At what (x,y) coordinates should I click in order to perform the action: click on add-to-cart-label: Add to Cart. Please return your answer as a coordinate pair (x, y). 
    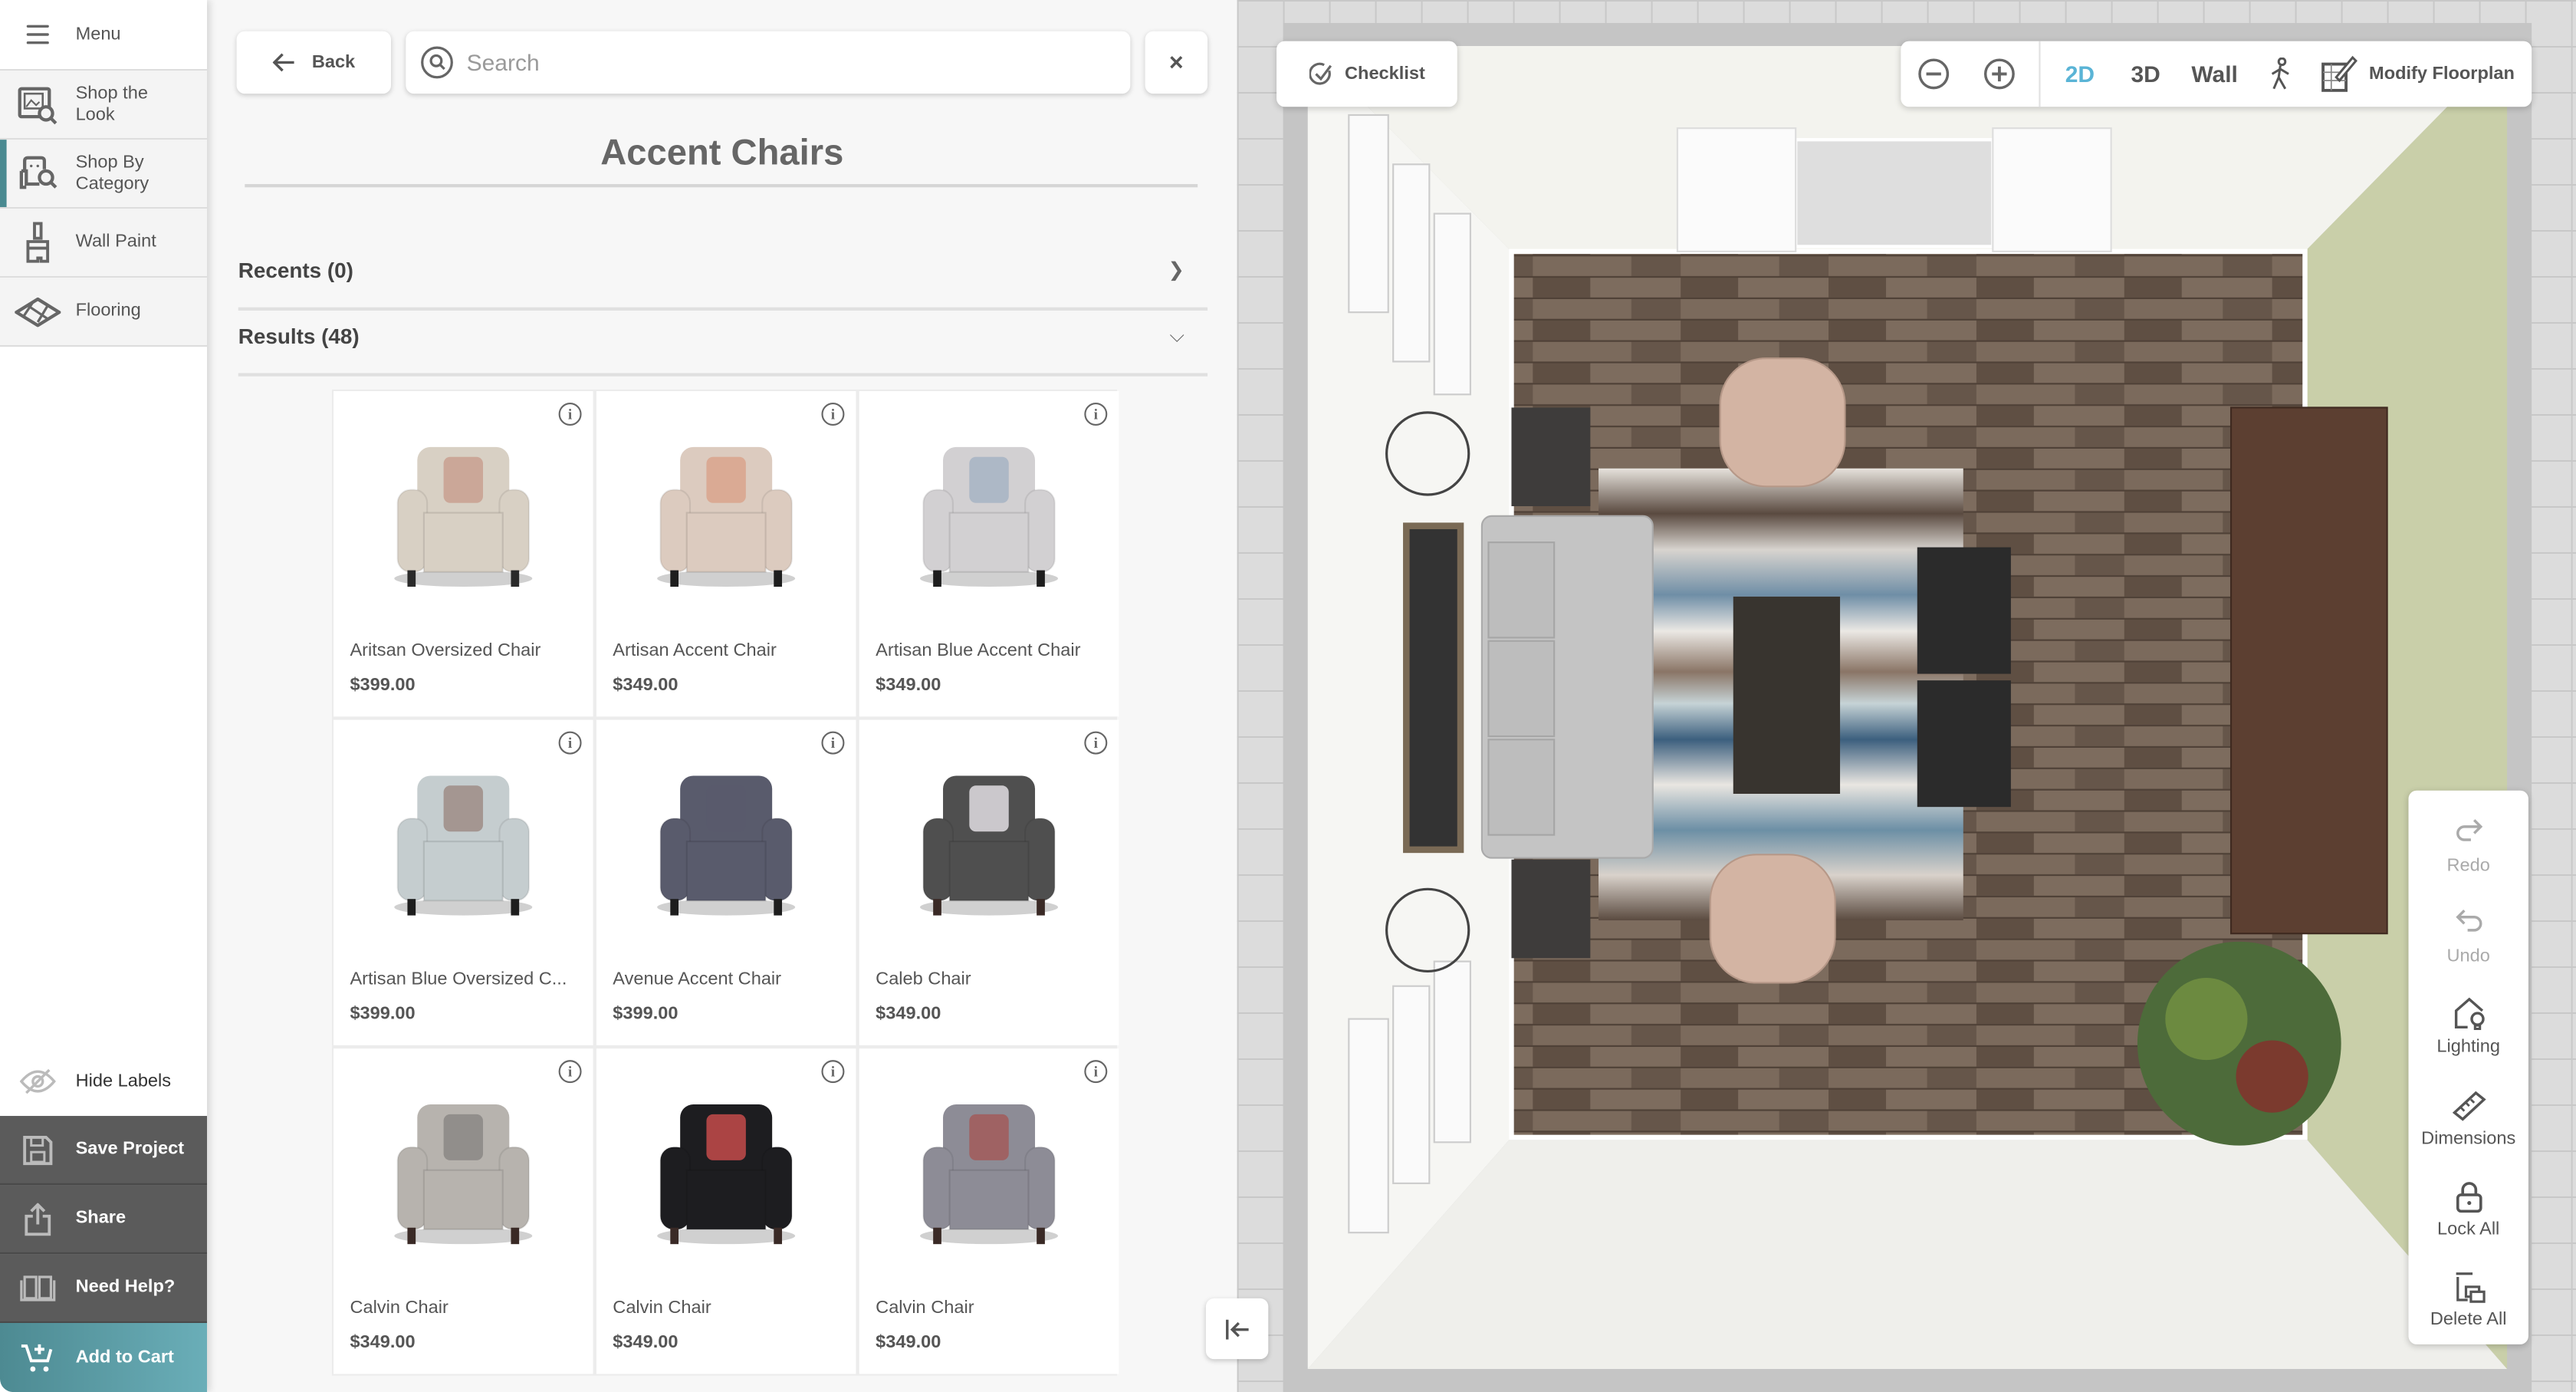
    Looking at the image, I should click on (125, 1357).